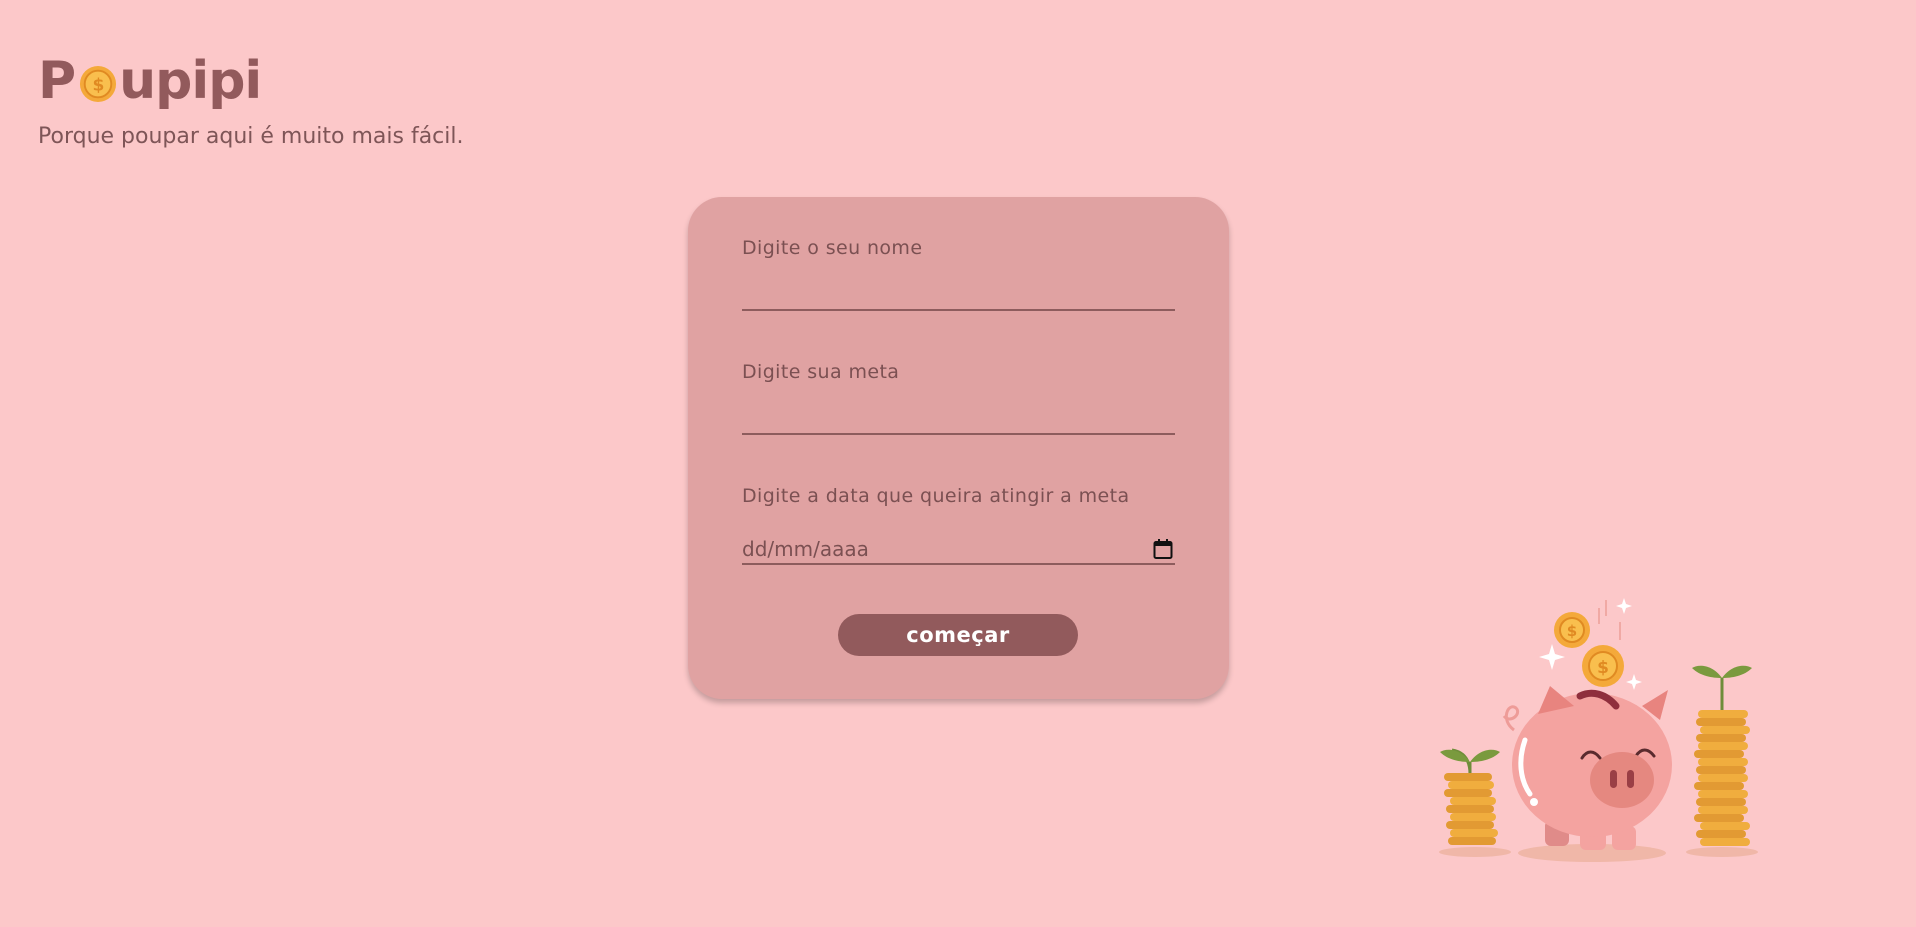  I want to click on start-button: começar, so click(958, 635).